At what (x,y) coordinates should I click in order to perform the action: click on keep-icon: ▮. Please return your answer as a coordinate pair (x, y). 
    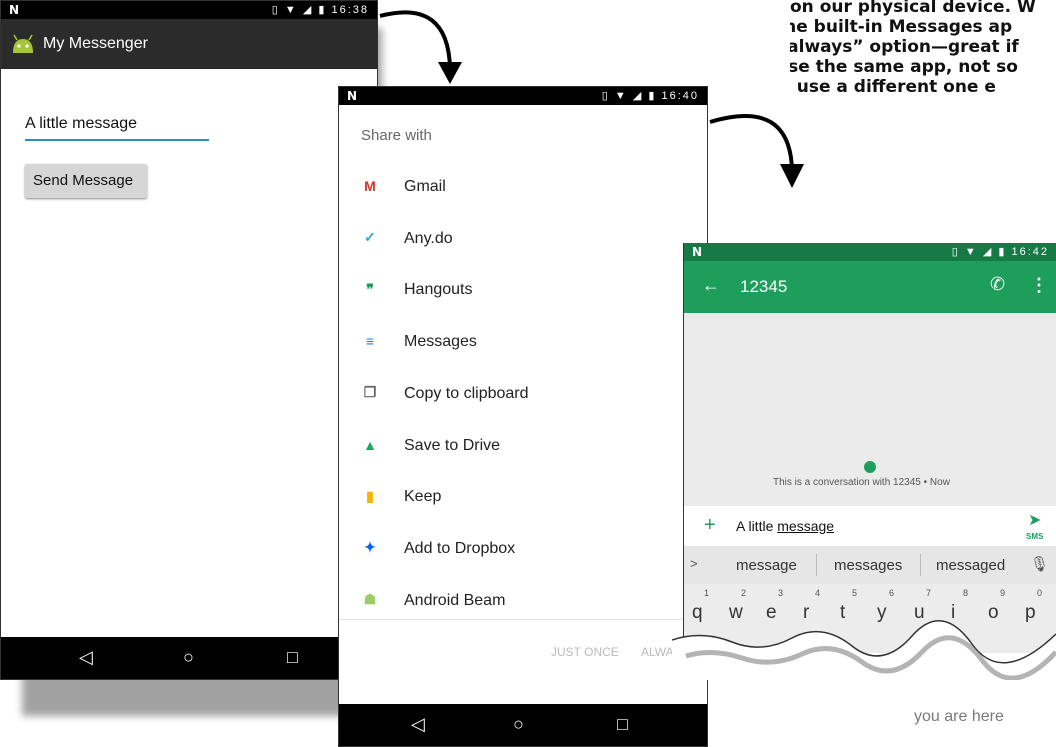
    Looking at the image, I should click on (370, 495).